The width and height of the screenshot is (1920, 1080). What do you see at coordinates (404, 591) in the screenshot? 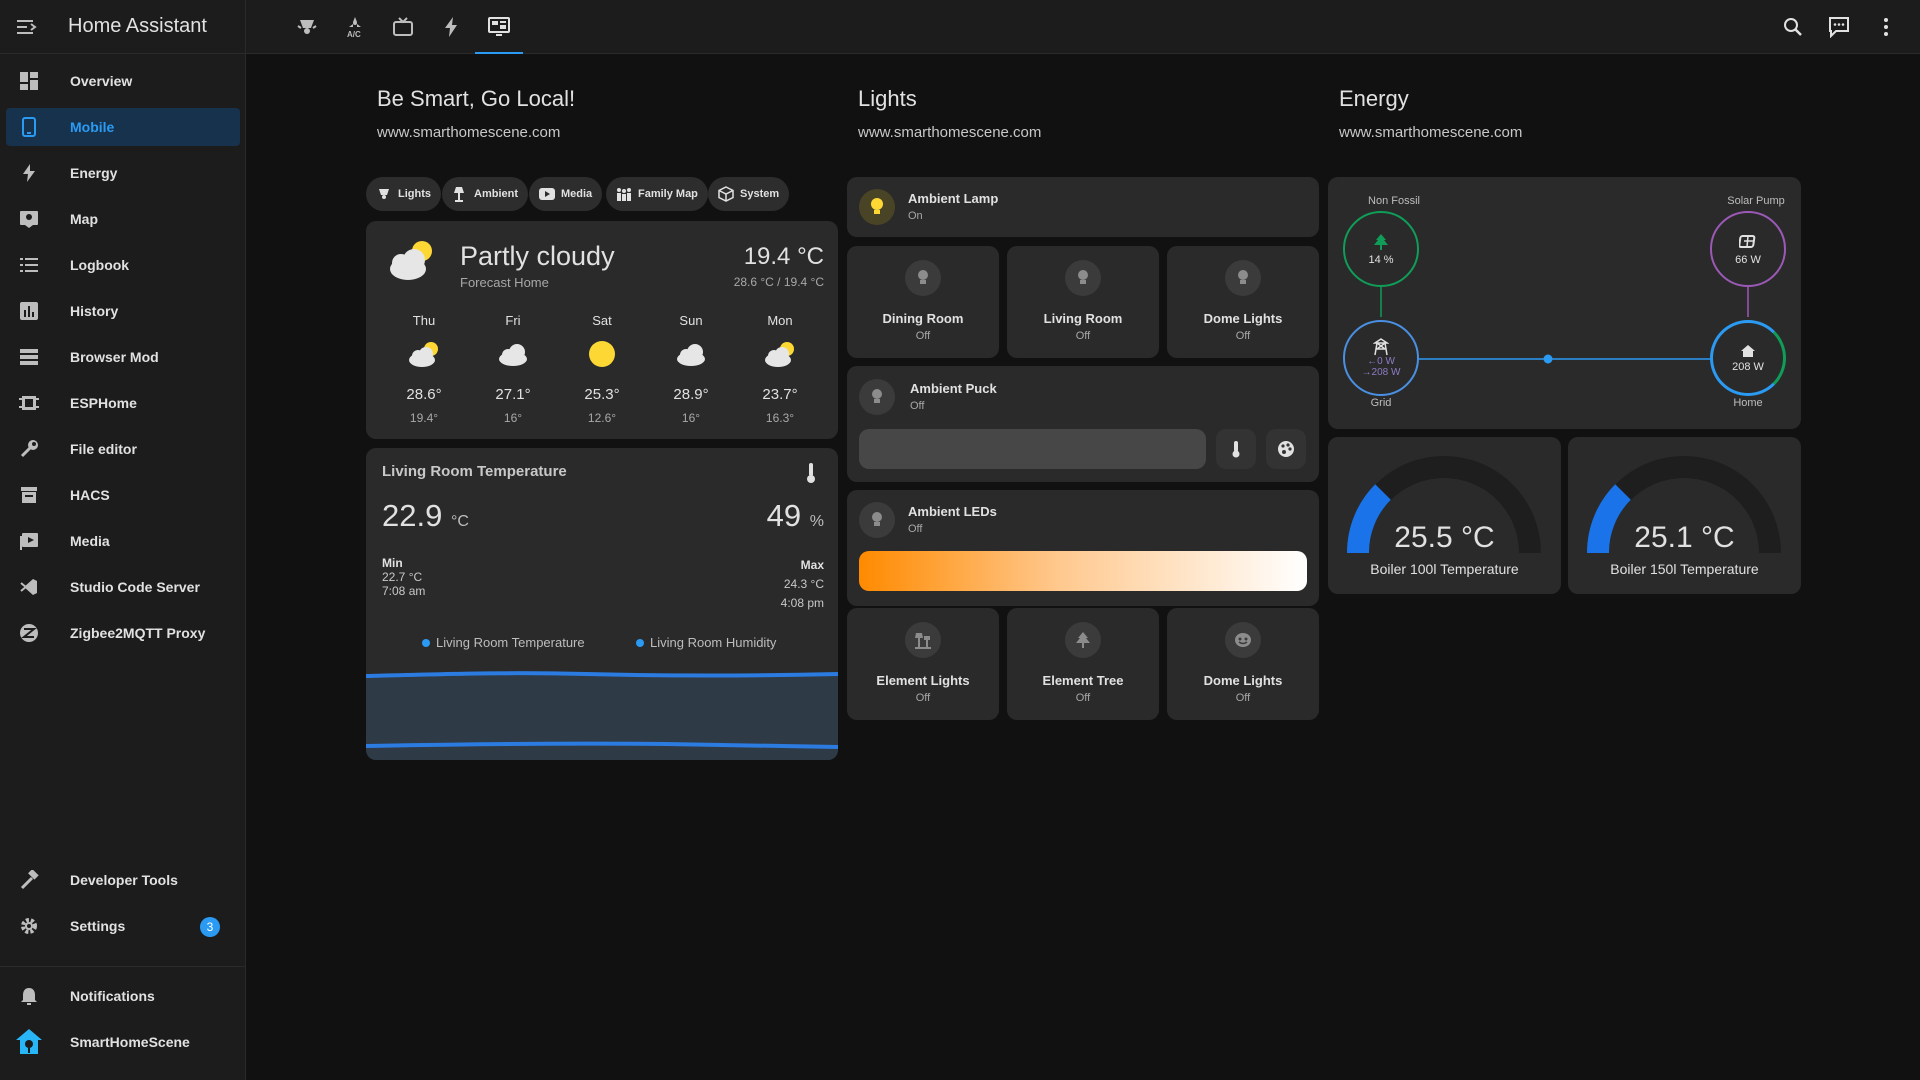
I see `min-time: 7:08 am` at bounding box center [404, 591].